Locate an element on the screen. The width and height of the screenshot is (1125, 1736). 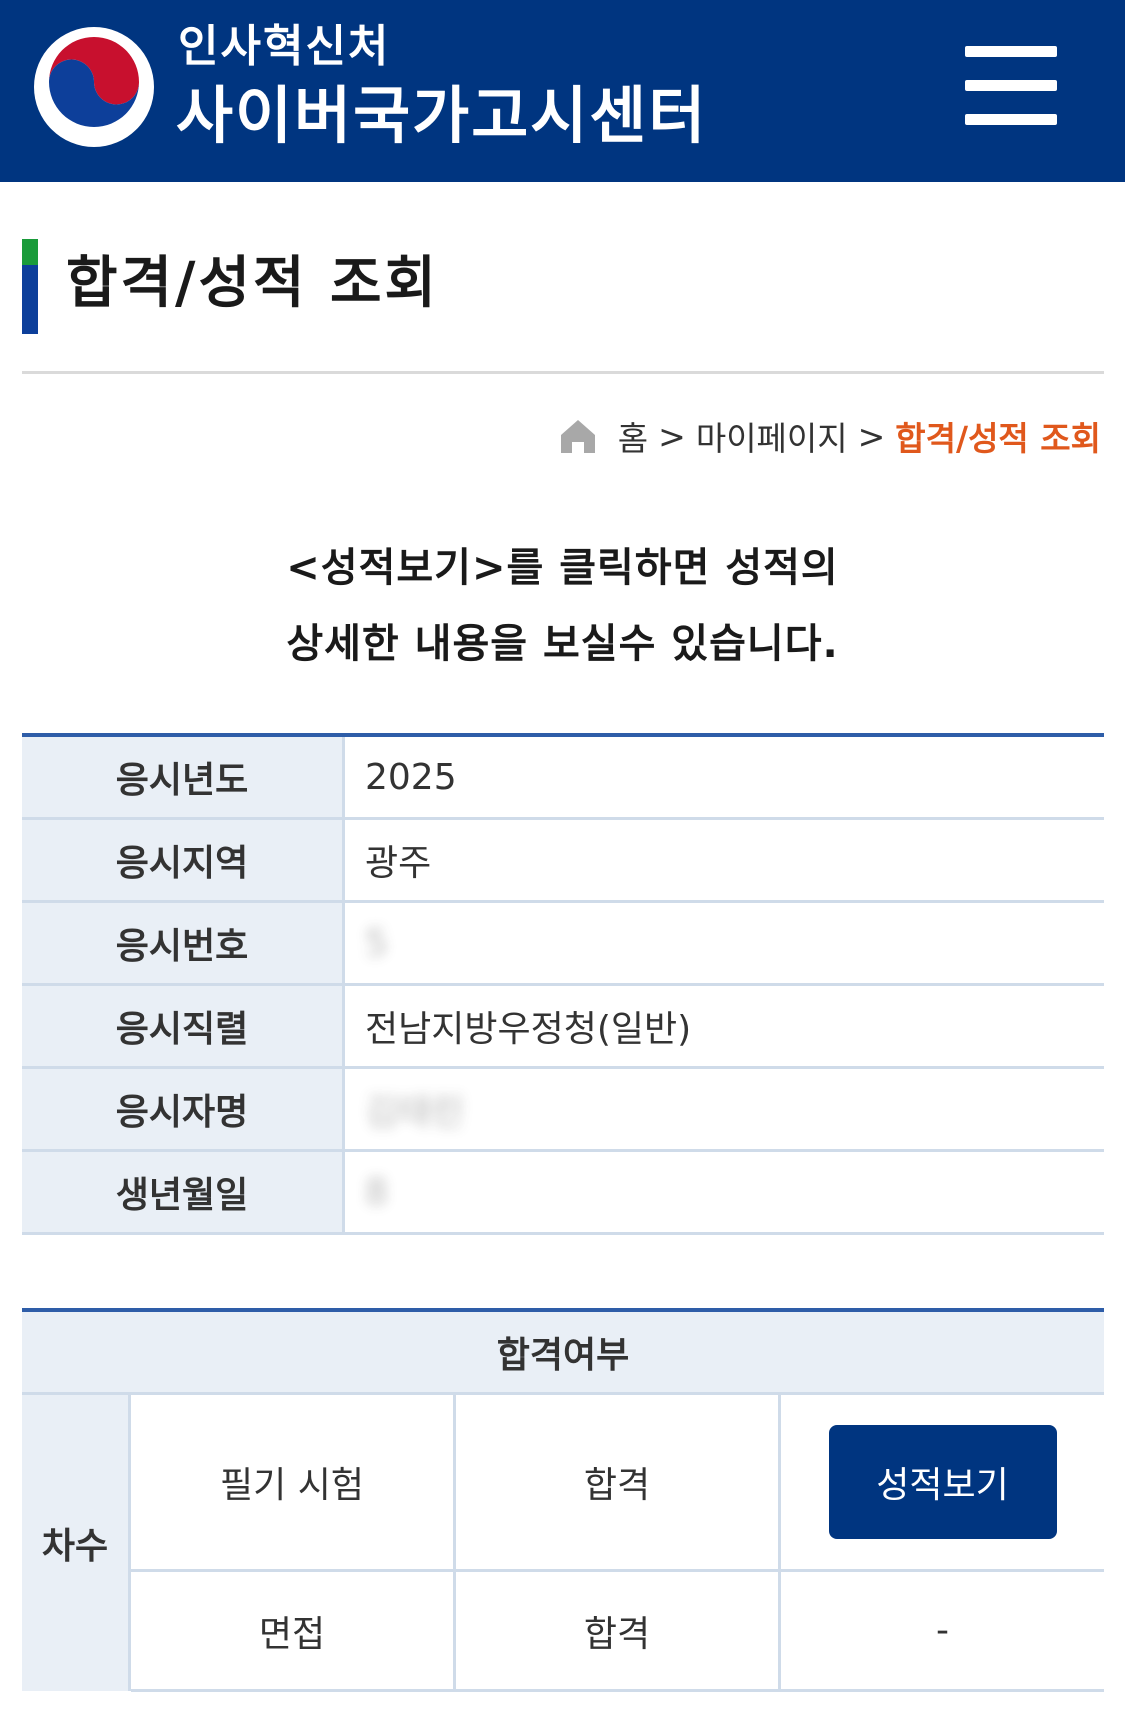
table-row: 응시지역 광주 is located at coordinates (563, 861).